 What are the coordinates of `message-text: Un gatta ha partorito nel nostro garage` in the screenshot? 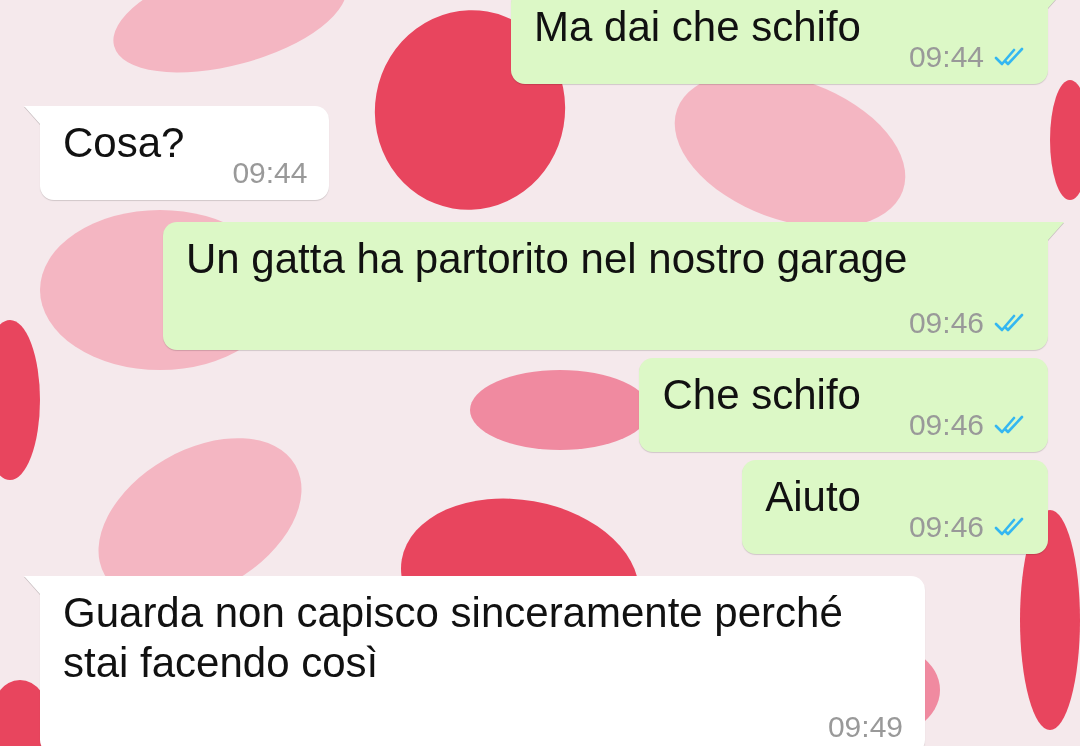 It's located at (547, 259).